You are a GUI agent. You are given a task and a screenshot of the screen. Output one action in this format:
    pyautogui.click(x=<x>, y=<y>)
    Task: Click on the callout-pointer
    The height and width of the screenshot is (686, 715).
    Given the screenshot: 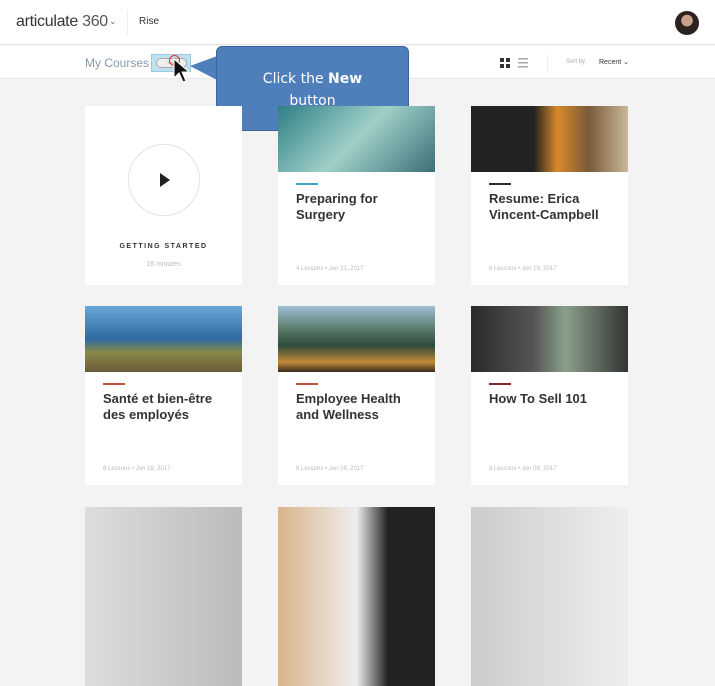 What is the action you would take?
    pyautogui.click(x=203, y=68)
    